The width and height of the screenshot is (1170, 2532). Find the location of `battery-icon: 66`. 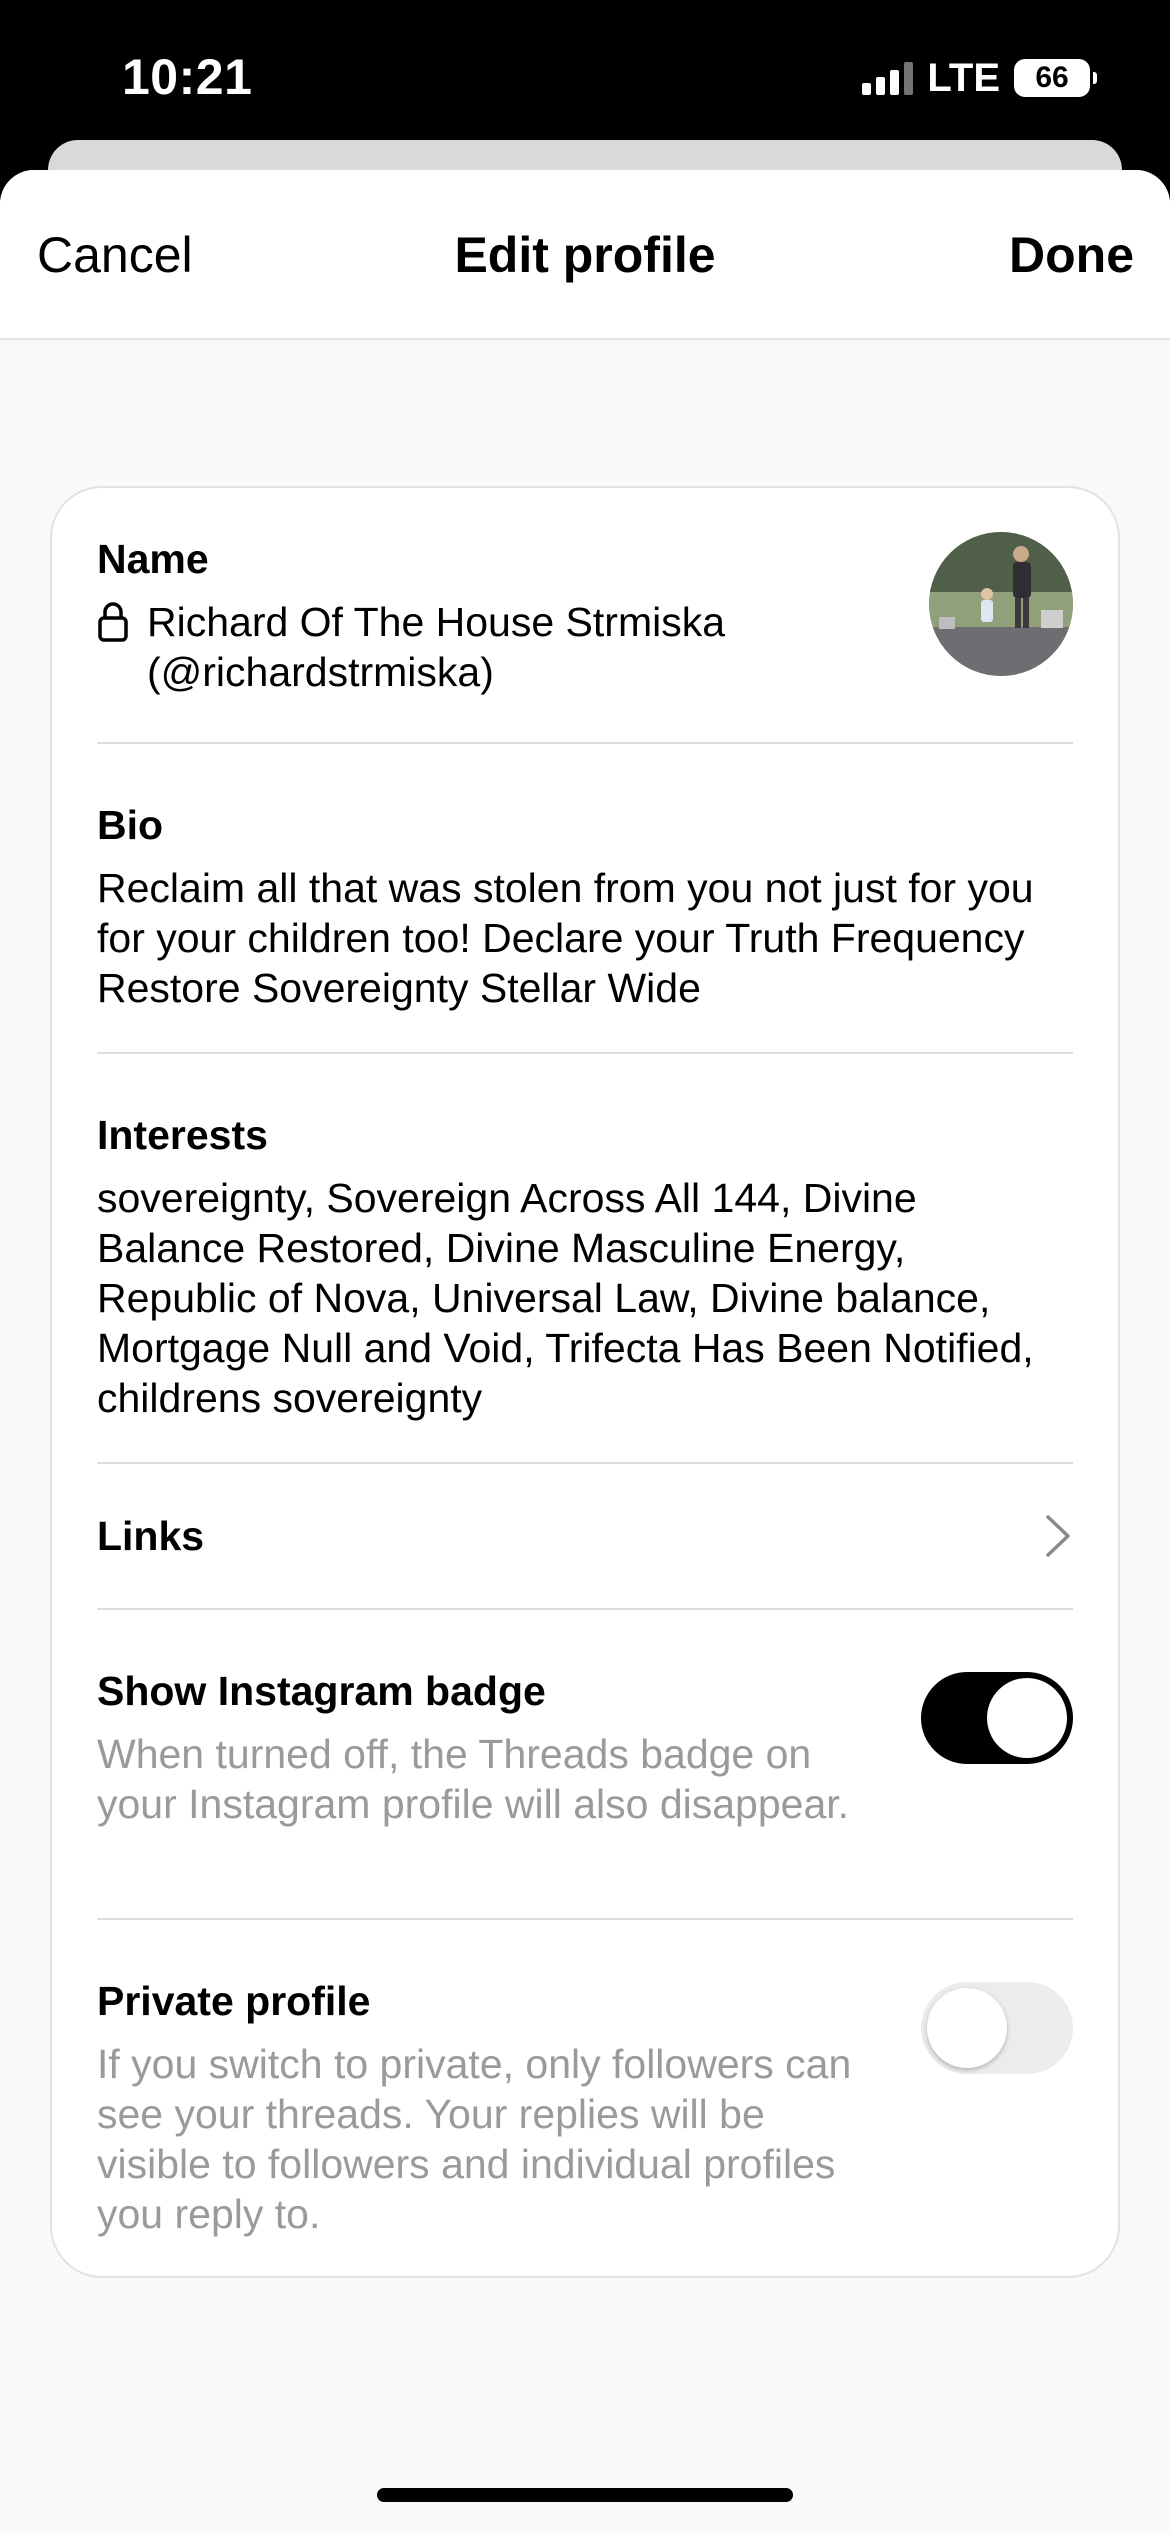

battery-icon: 66 is located at coordinates (1055, 78).